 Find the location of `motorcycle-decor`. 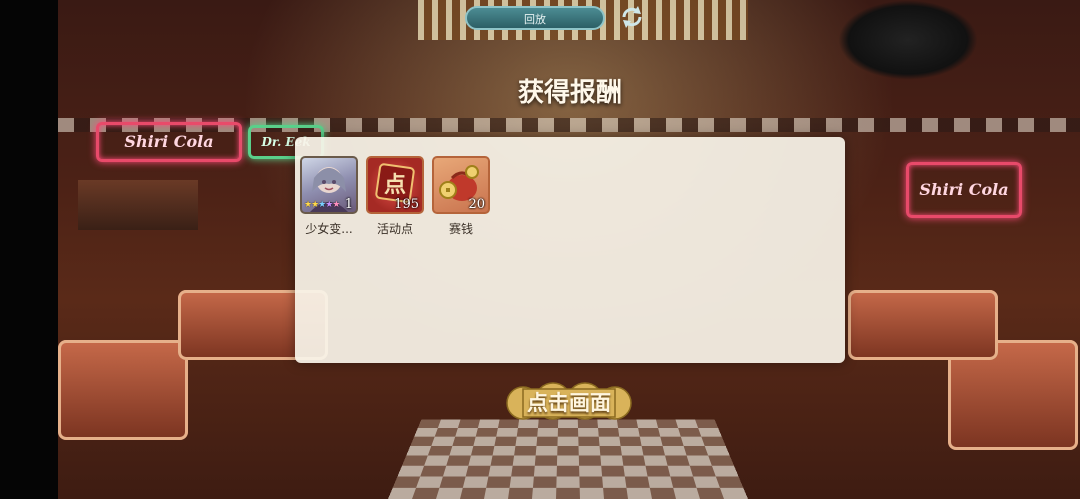

motorcycle-decor is located at coordinates (908, 40).